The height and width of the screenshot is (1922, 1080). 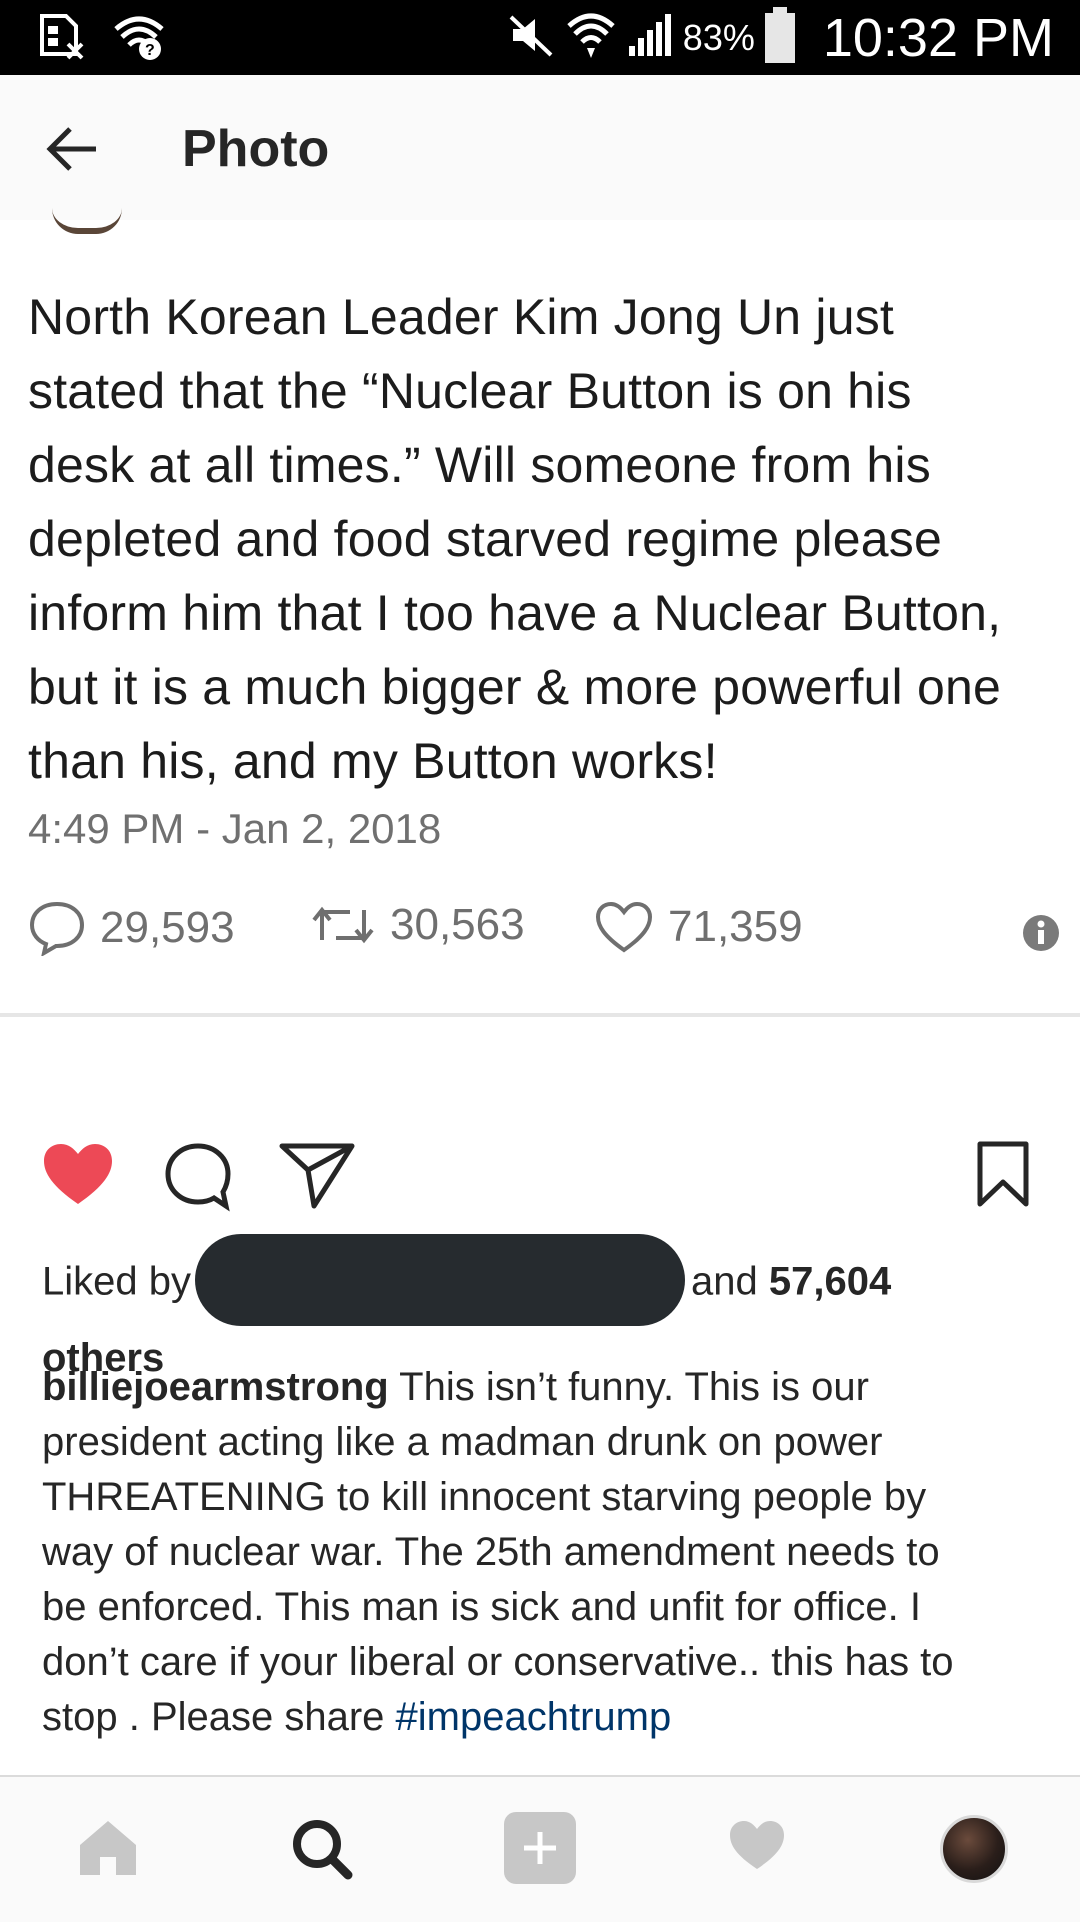 I want to click on status-bar: ? 83% 10:32 PM, so click(x=540, y=37).